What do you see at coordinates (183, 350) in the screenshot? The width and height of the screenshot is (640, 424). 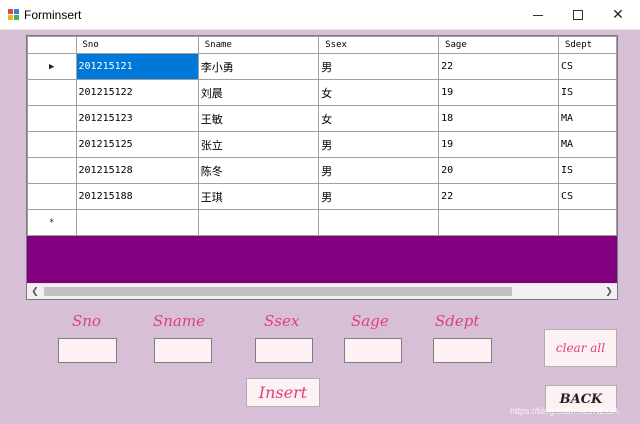 I see `sname-input` at bounding box center [183, 350].